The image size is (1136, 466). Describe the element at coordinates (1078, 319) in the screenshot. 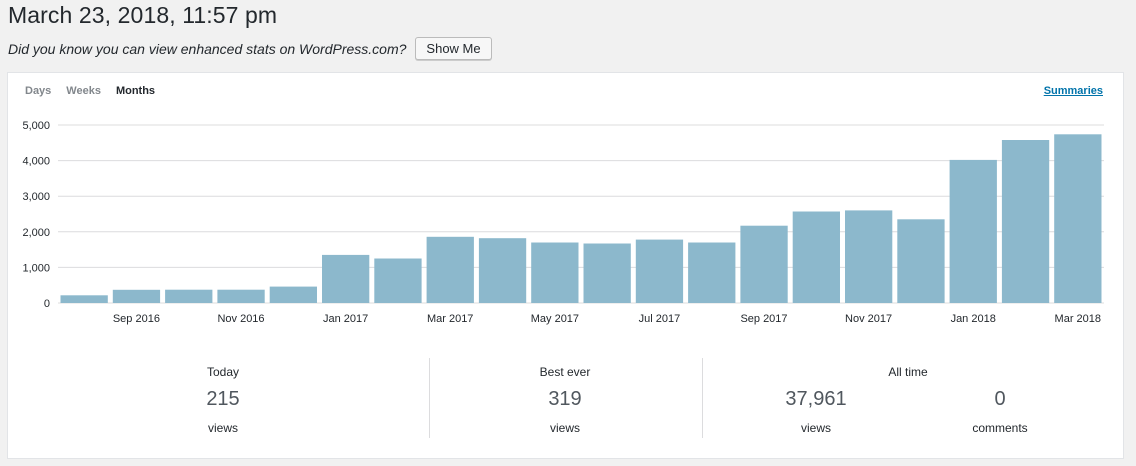

I see `x-tick-label: Mar 2018` at that location.